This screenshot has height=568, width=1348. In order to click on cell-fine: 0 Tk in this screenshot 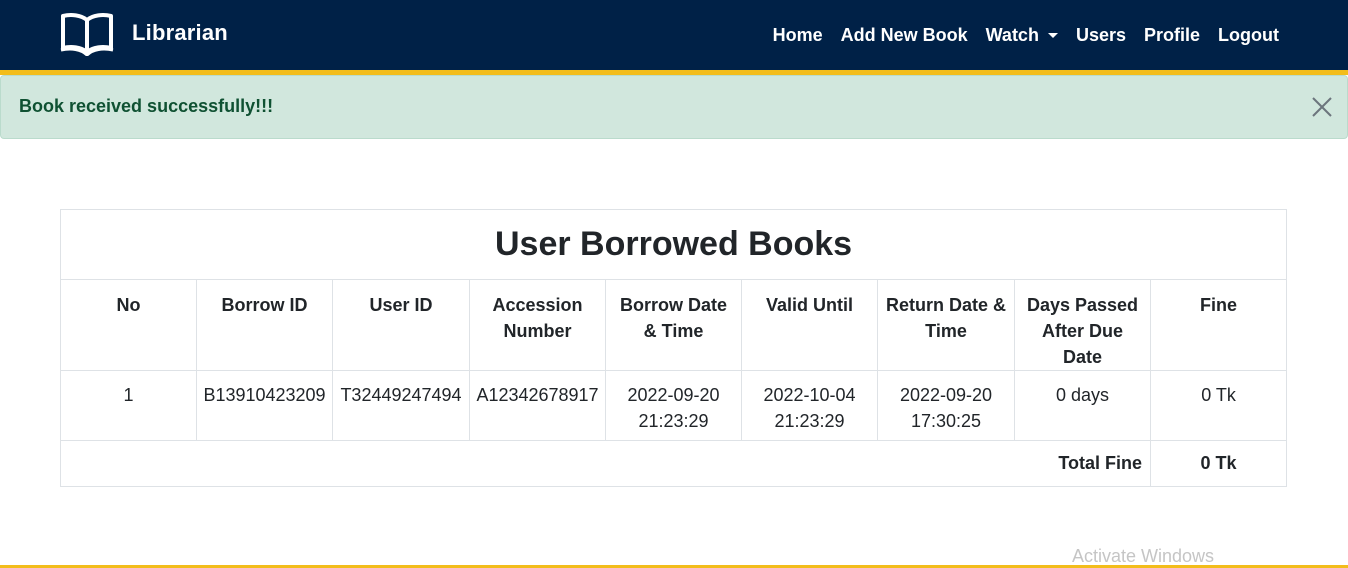, I will do `click(1218, 405)`.